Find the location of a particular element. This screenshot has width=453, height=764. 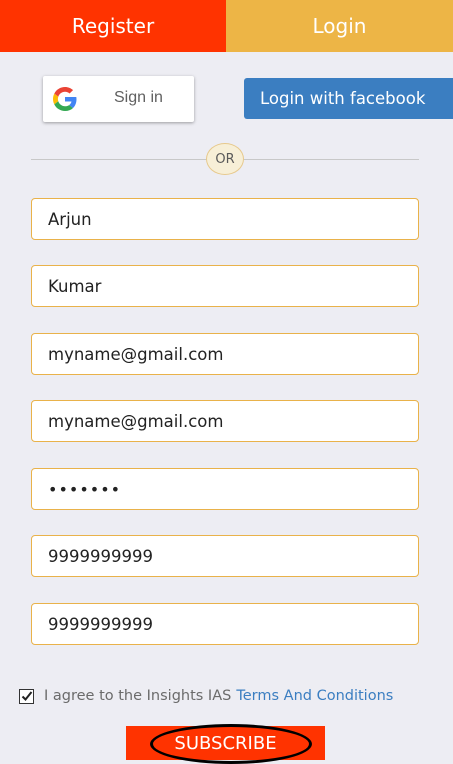

terms-checkbox is located at coordinates (26, 696).